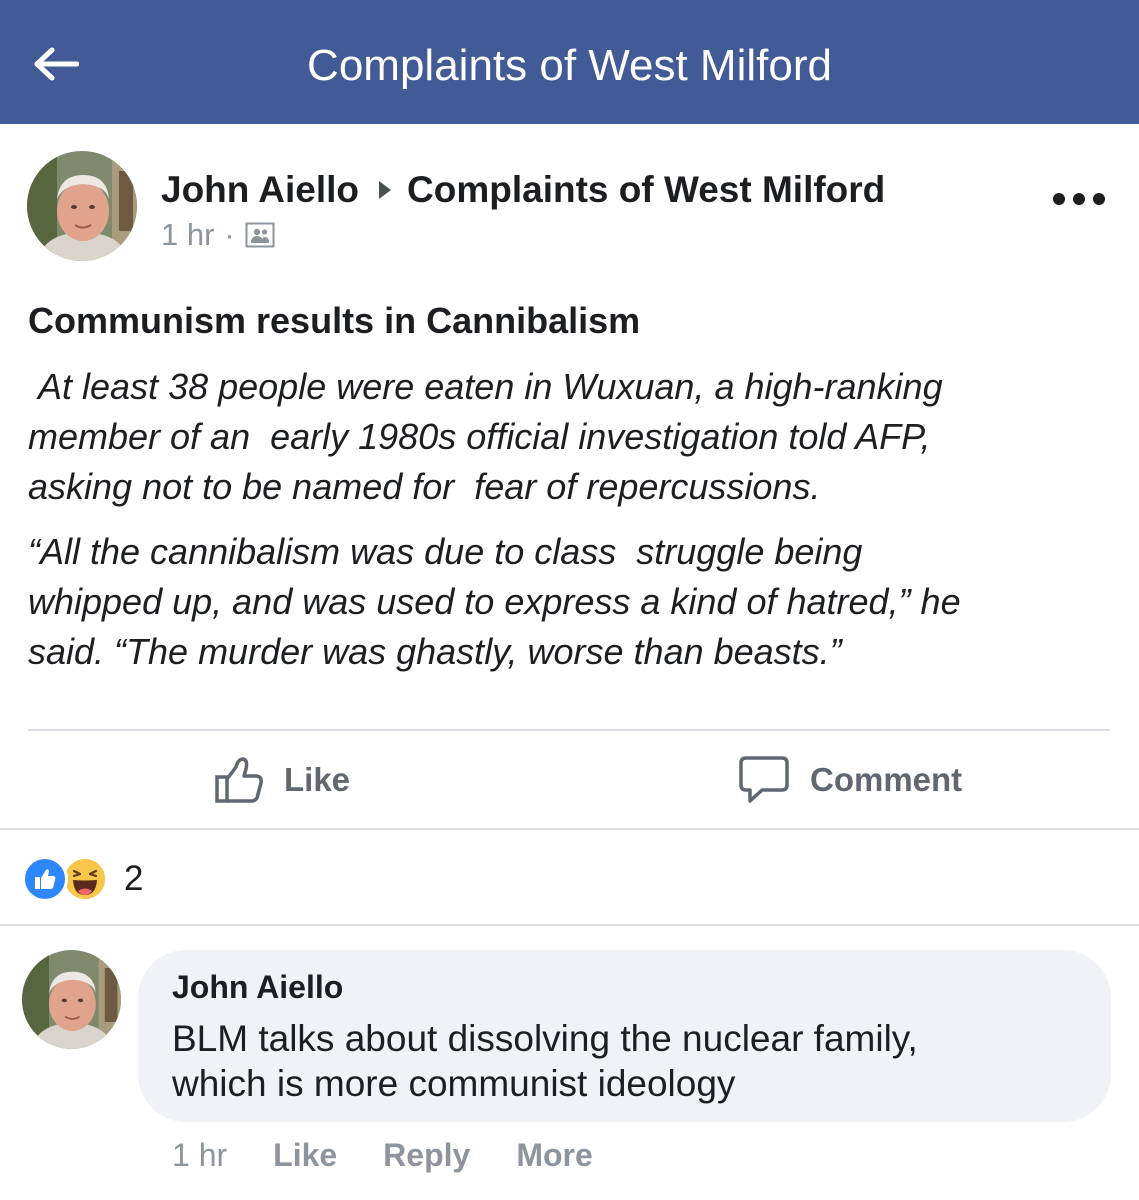 The image size is (1139, 1200). I want to click on author-avatar, so click(82, 206).